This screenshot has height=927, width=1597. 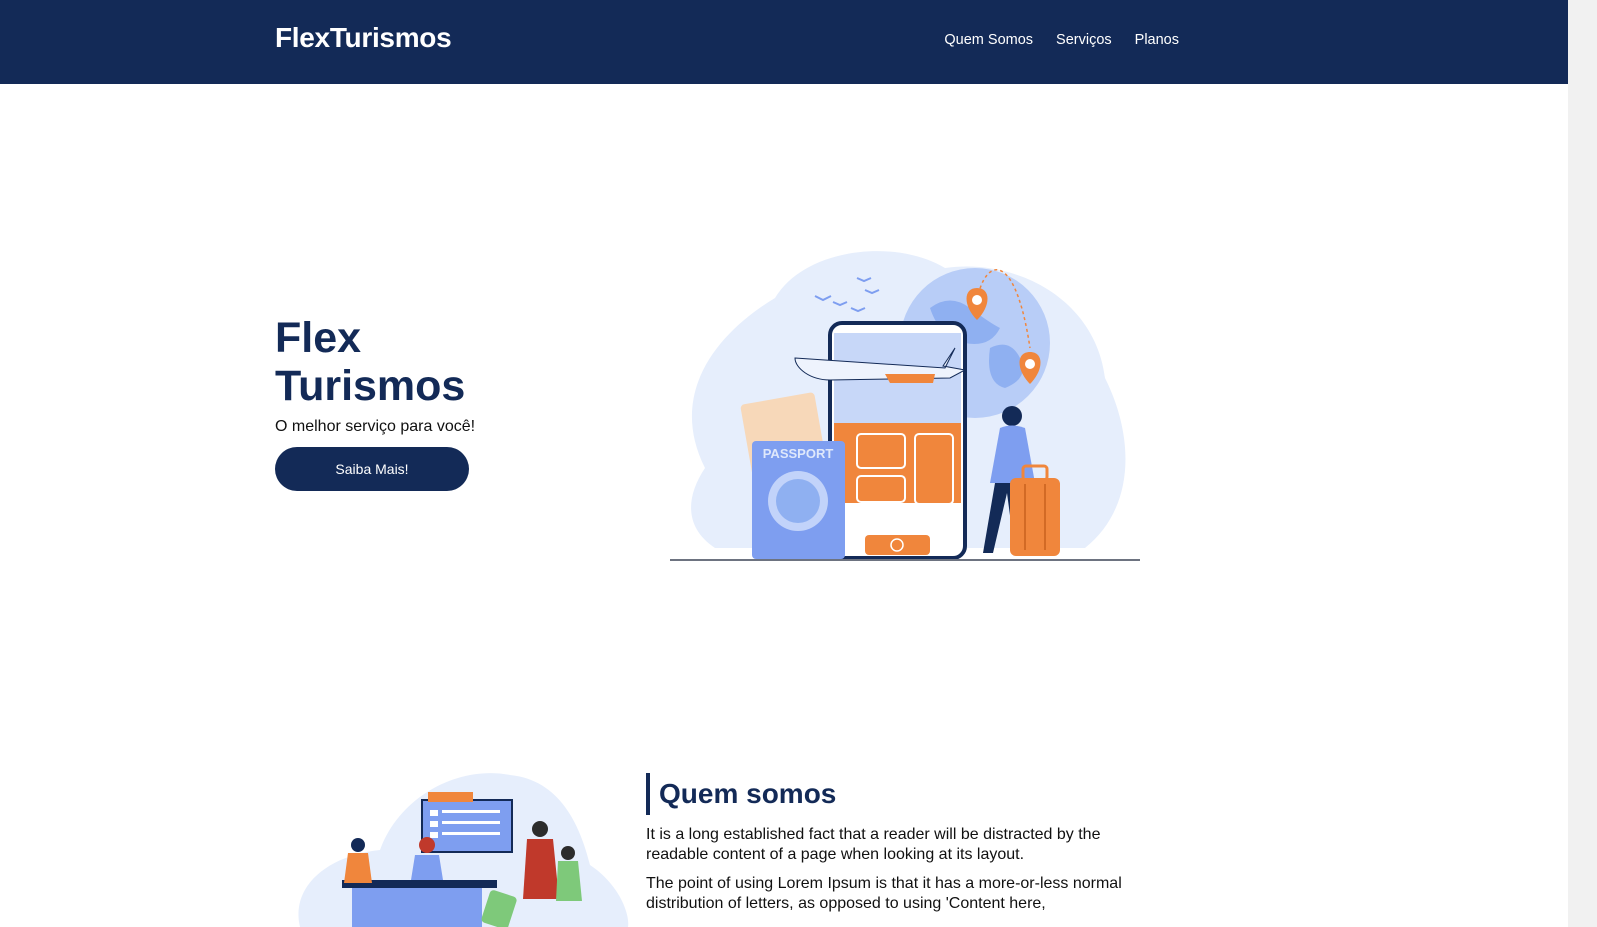 I want to click on hero-title: Flex Turismos, so click(x=370, y=362).